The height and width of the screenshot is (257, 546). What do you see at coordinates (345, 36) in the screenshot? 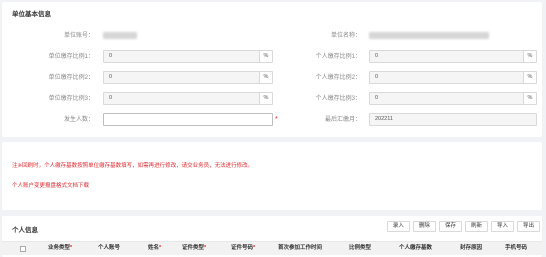
I see `unit-name-label: 单位名称：` at bounding box center [345, 36].